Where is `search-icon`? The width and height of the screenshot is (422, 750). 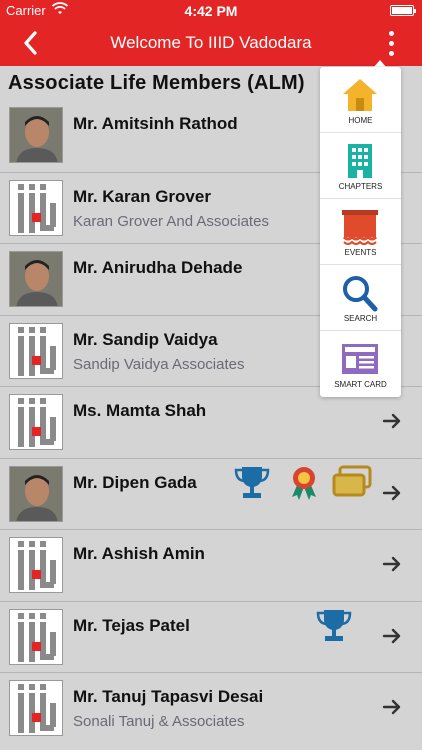
search-icon is located at coordinates (360, 293).